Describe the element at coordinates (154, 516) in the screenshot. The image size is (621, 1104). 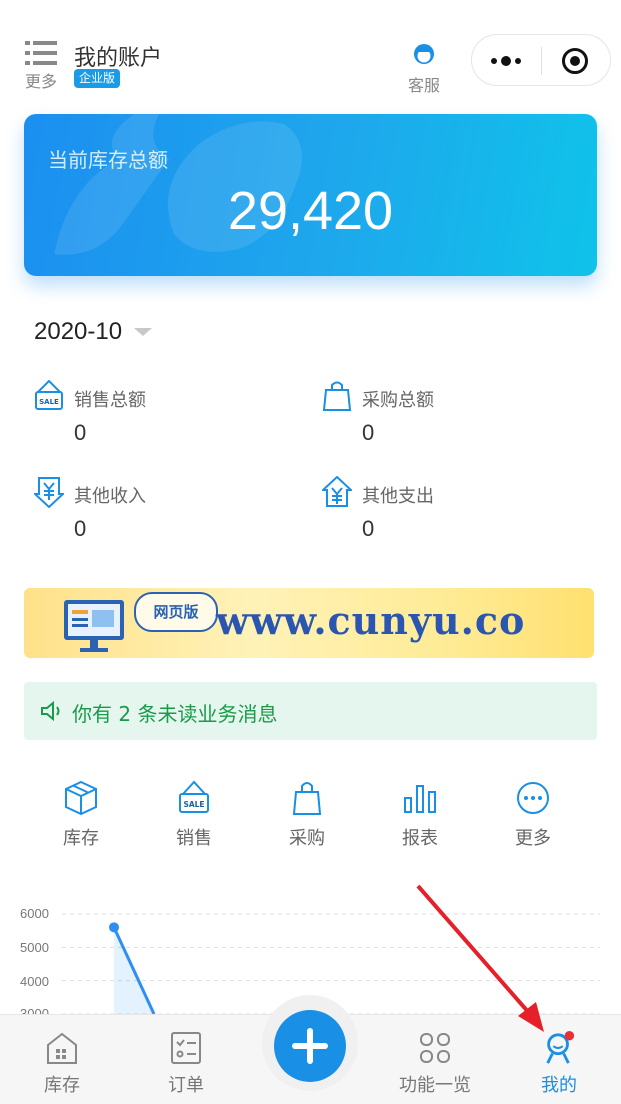
I see `stat-other-income: 其他收入 0` at that location.